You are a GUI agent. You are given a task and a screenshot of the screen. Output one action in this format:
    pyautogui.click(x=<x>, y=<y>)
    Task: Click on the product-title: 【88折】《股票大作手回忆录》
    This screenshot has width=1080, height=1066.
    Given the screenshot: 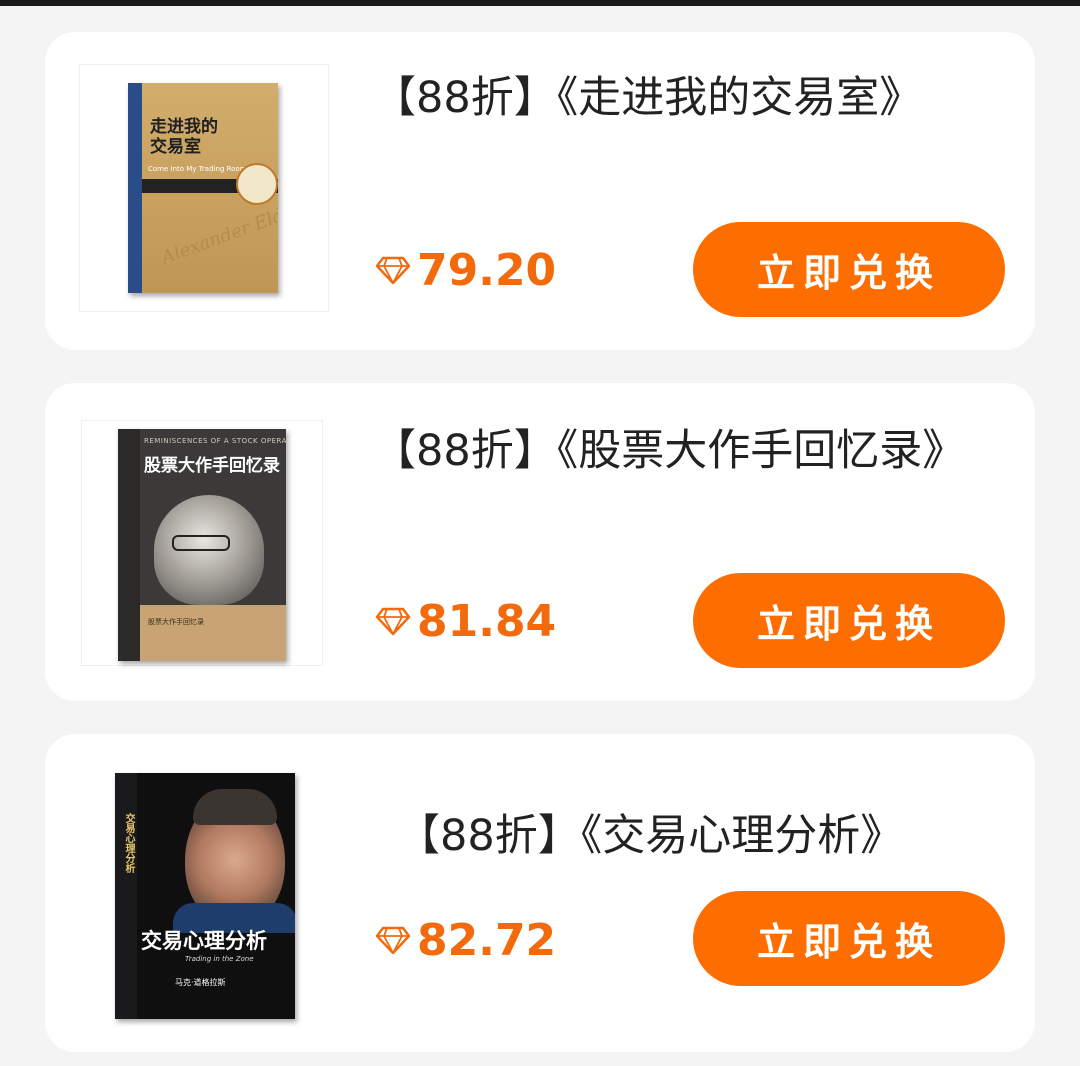 What is the action you would take?
    pyautogui.click(x=678, y=451)
    